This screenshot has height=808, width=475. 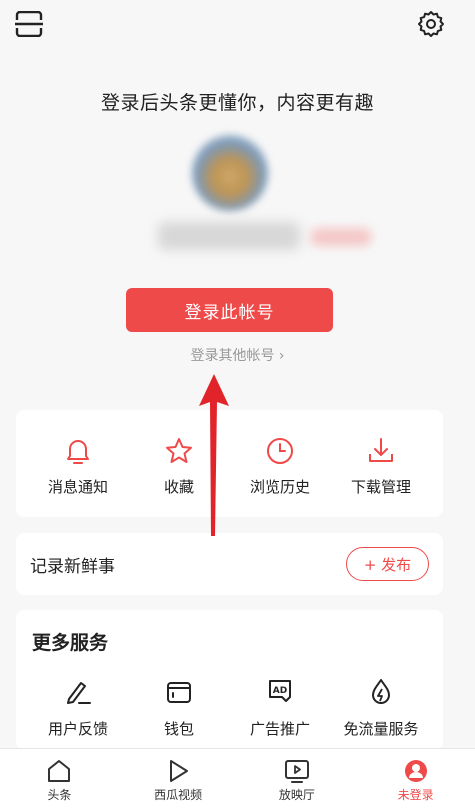 What do you see at coordinates (237, 25) in the screenshot?
I see `top-bar` at bounding box center [237, 25].